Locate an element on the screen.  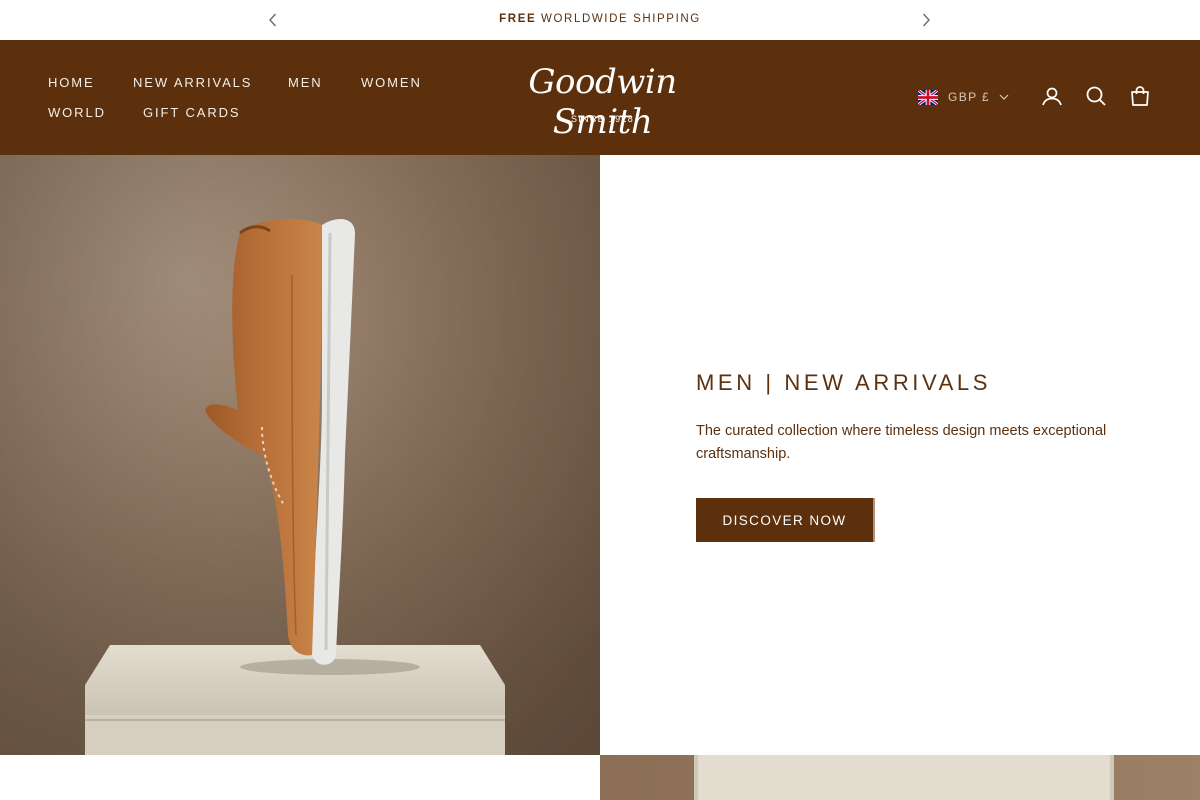
nav-item-gift-cards: GIFT CARDS is located at coordinates (192, 112).